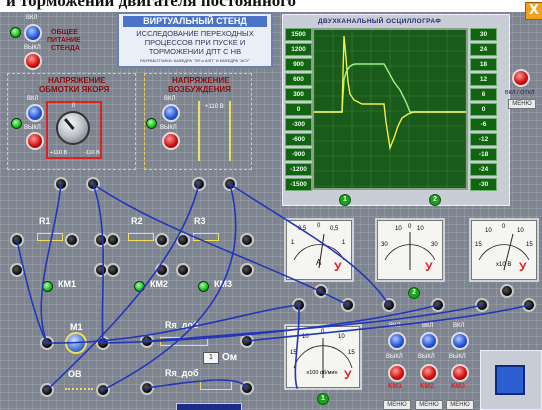  Describe the element at coordinates (384, 245) in the screenshot. I see `voltmeter-1-tick-1: 30` at that location.